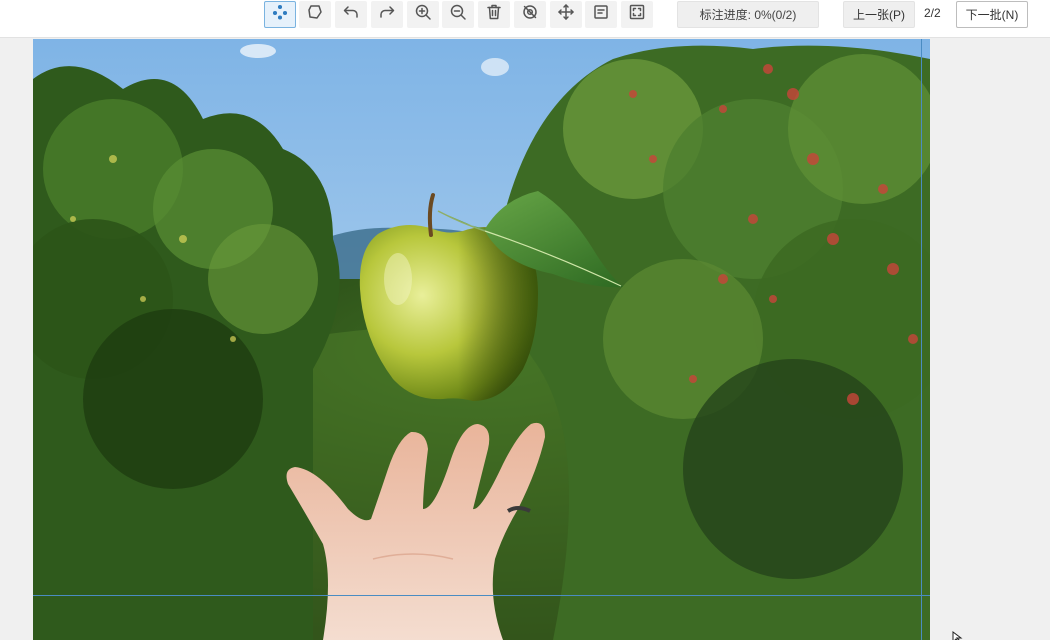  I want to click on undo-button, so click(351, 14).